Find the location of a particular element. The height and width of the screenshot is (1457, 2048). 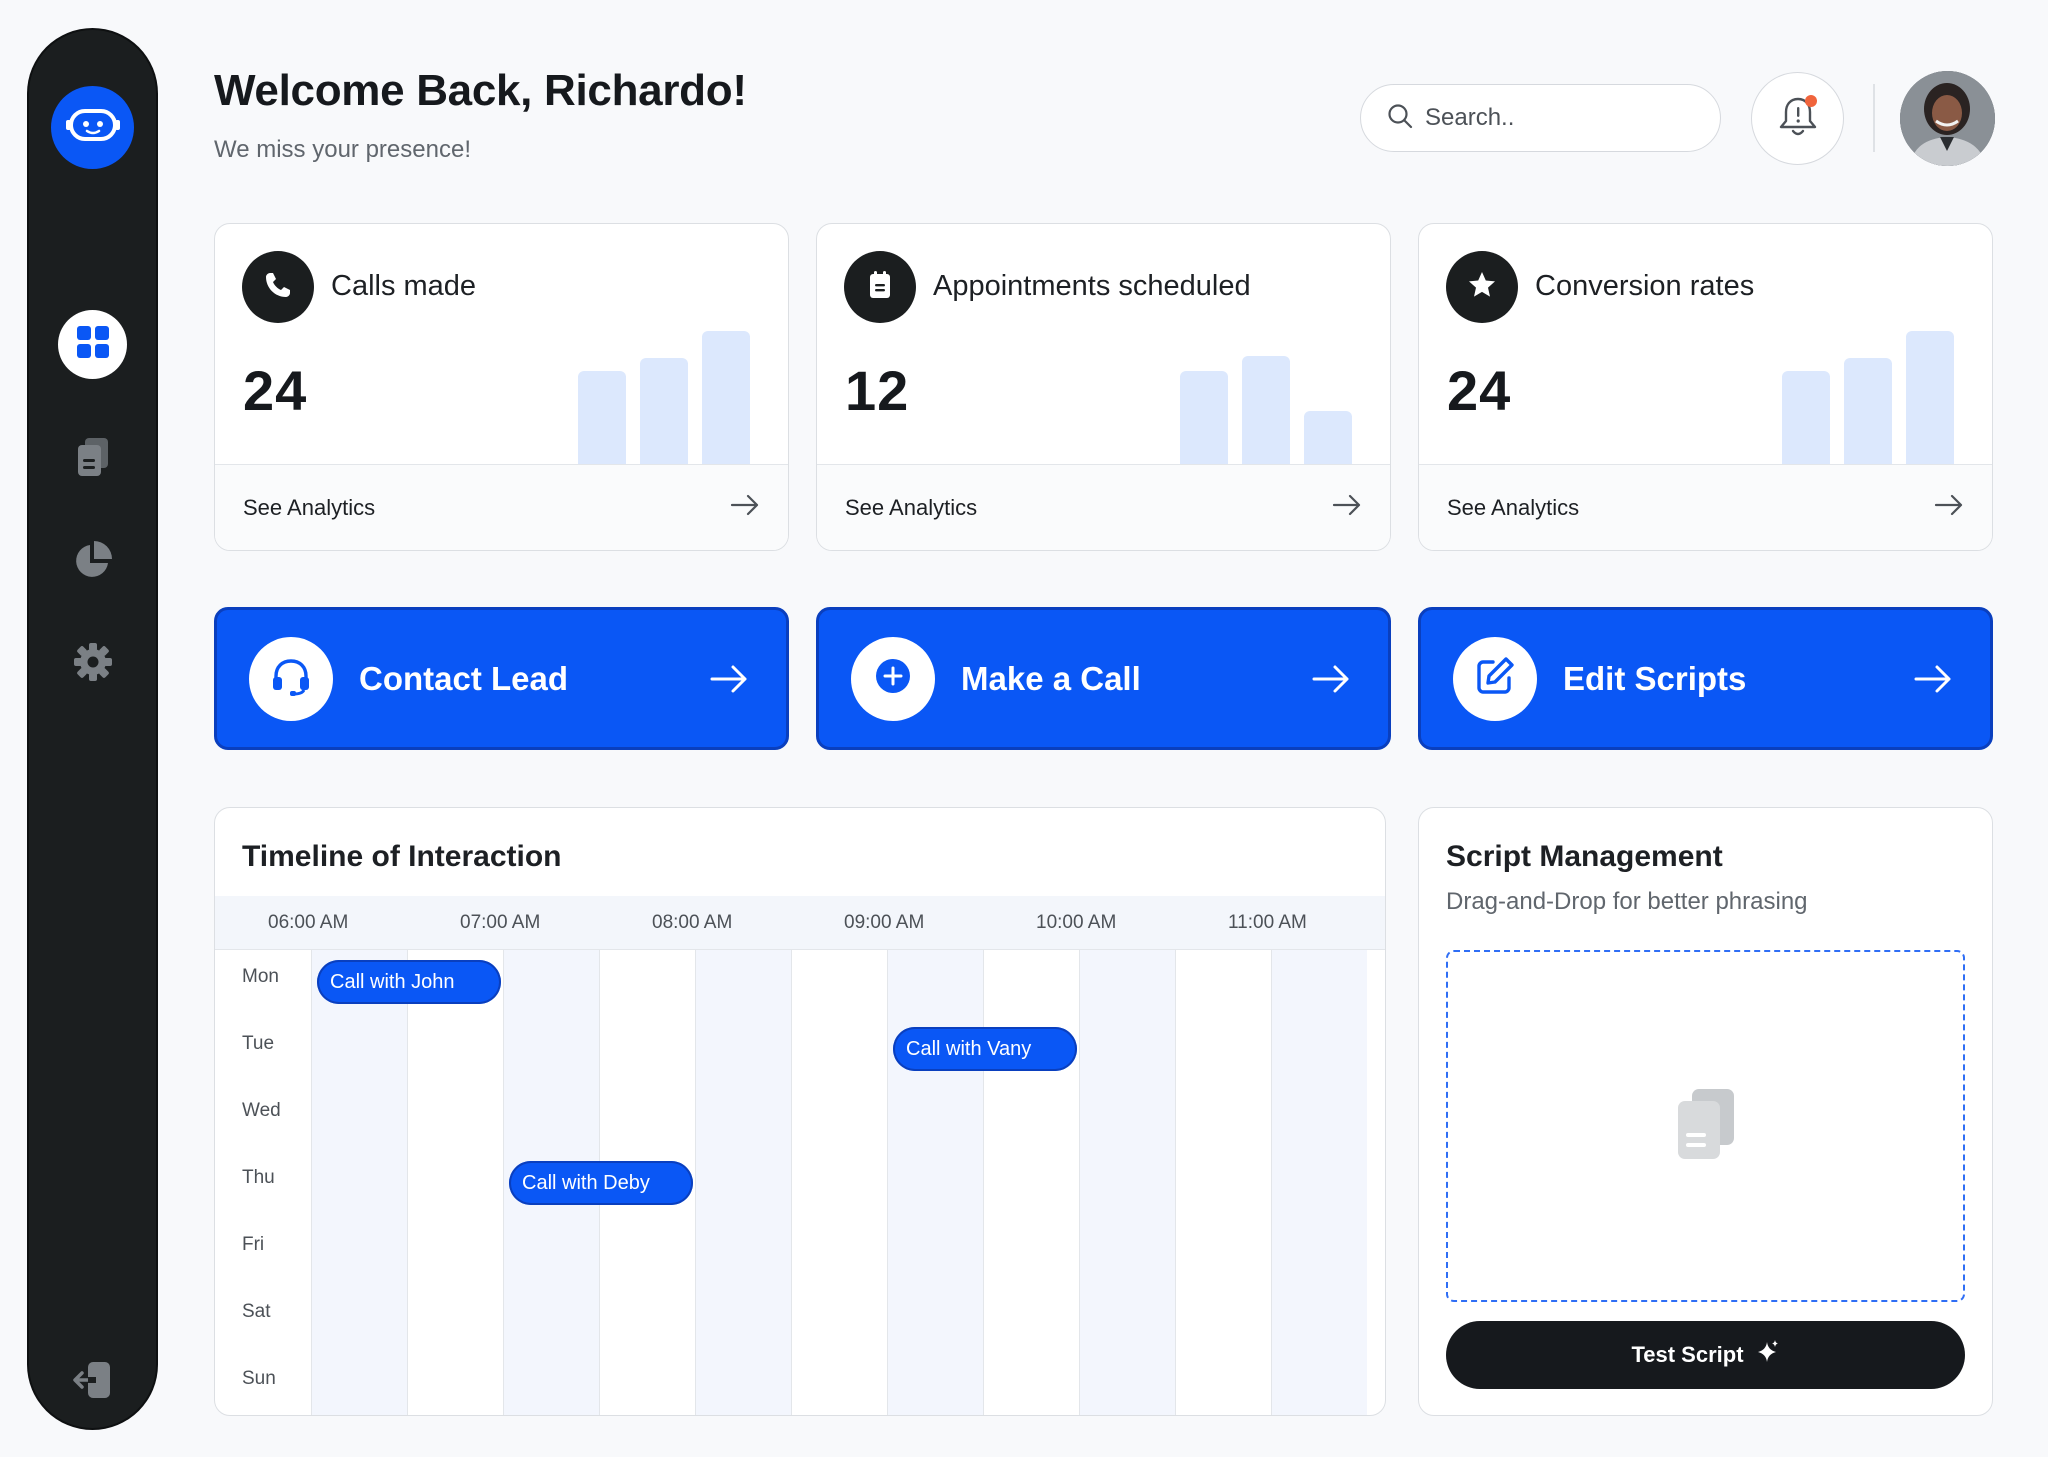

sparkle-icon is located at coordinates (1767, 1355).